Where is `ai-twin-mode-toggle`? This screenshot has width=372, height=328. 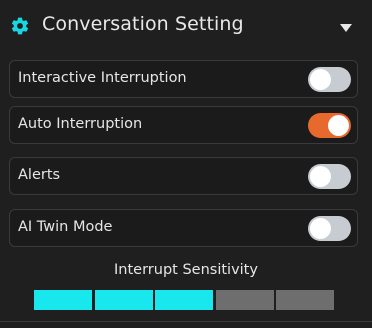 ai-twin-mode-toggle is located at coordinates (329, 228).